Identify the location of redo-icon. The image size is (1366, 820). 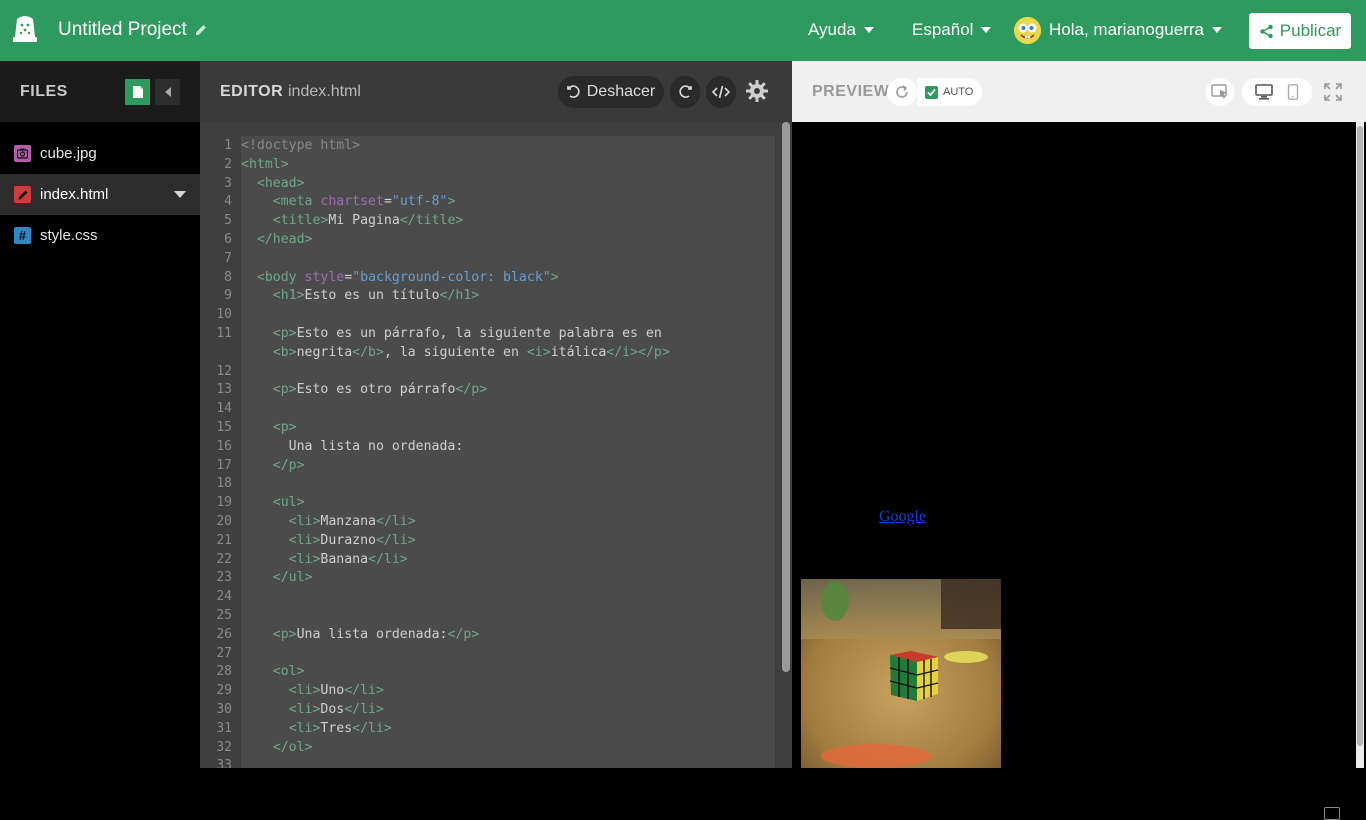
(685, 91).